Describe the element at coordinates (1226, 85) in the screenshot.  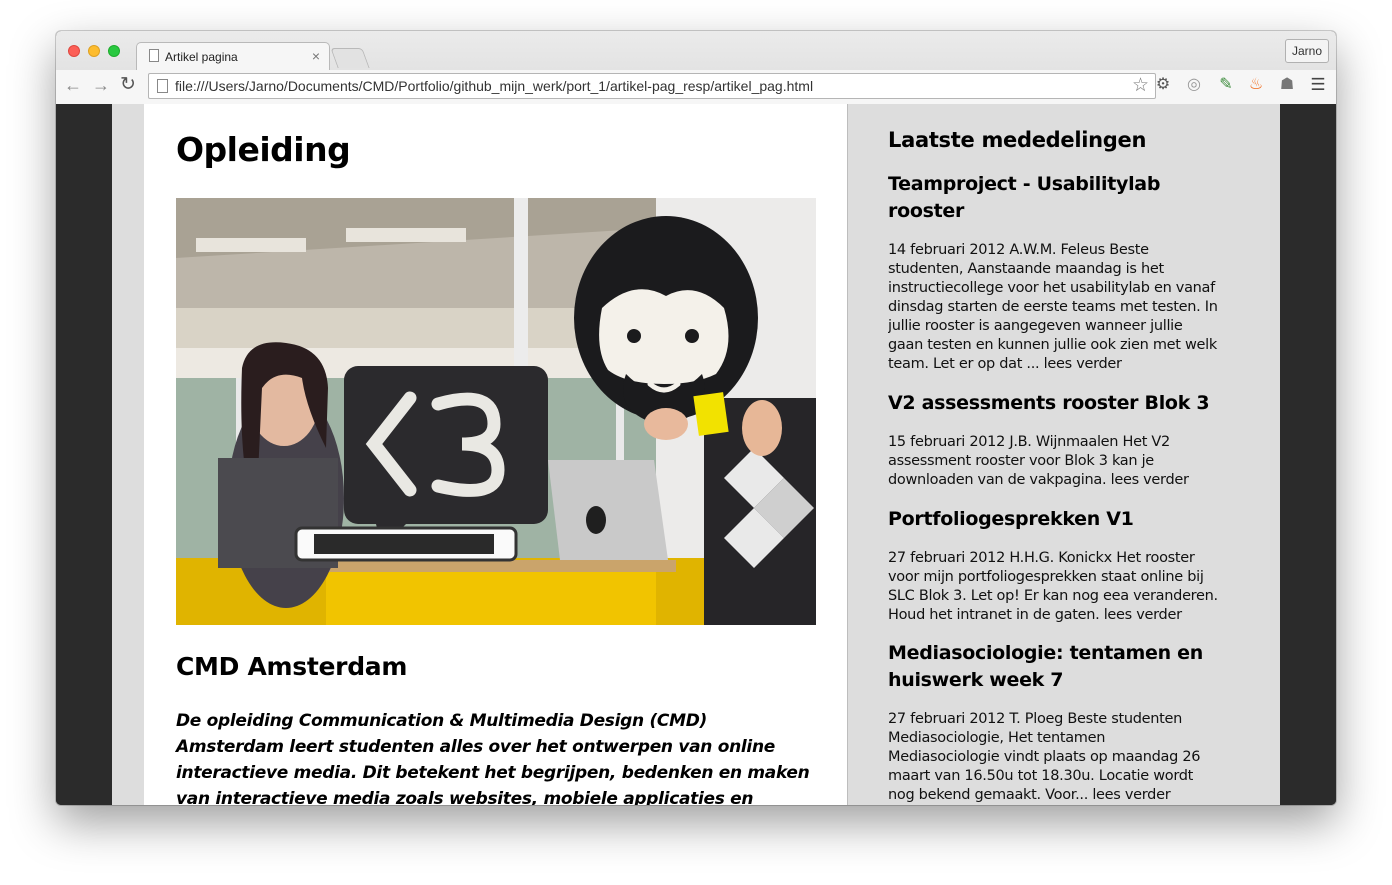
I see `eyedropper-icon: ✎` at that location.